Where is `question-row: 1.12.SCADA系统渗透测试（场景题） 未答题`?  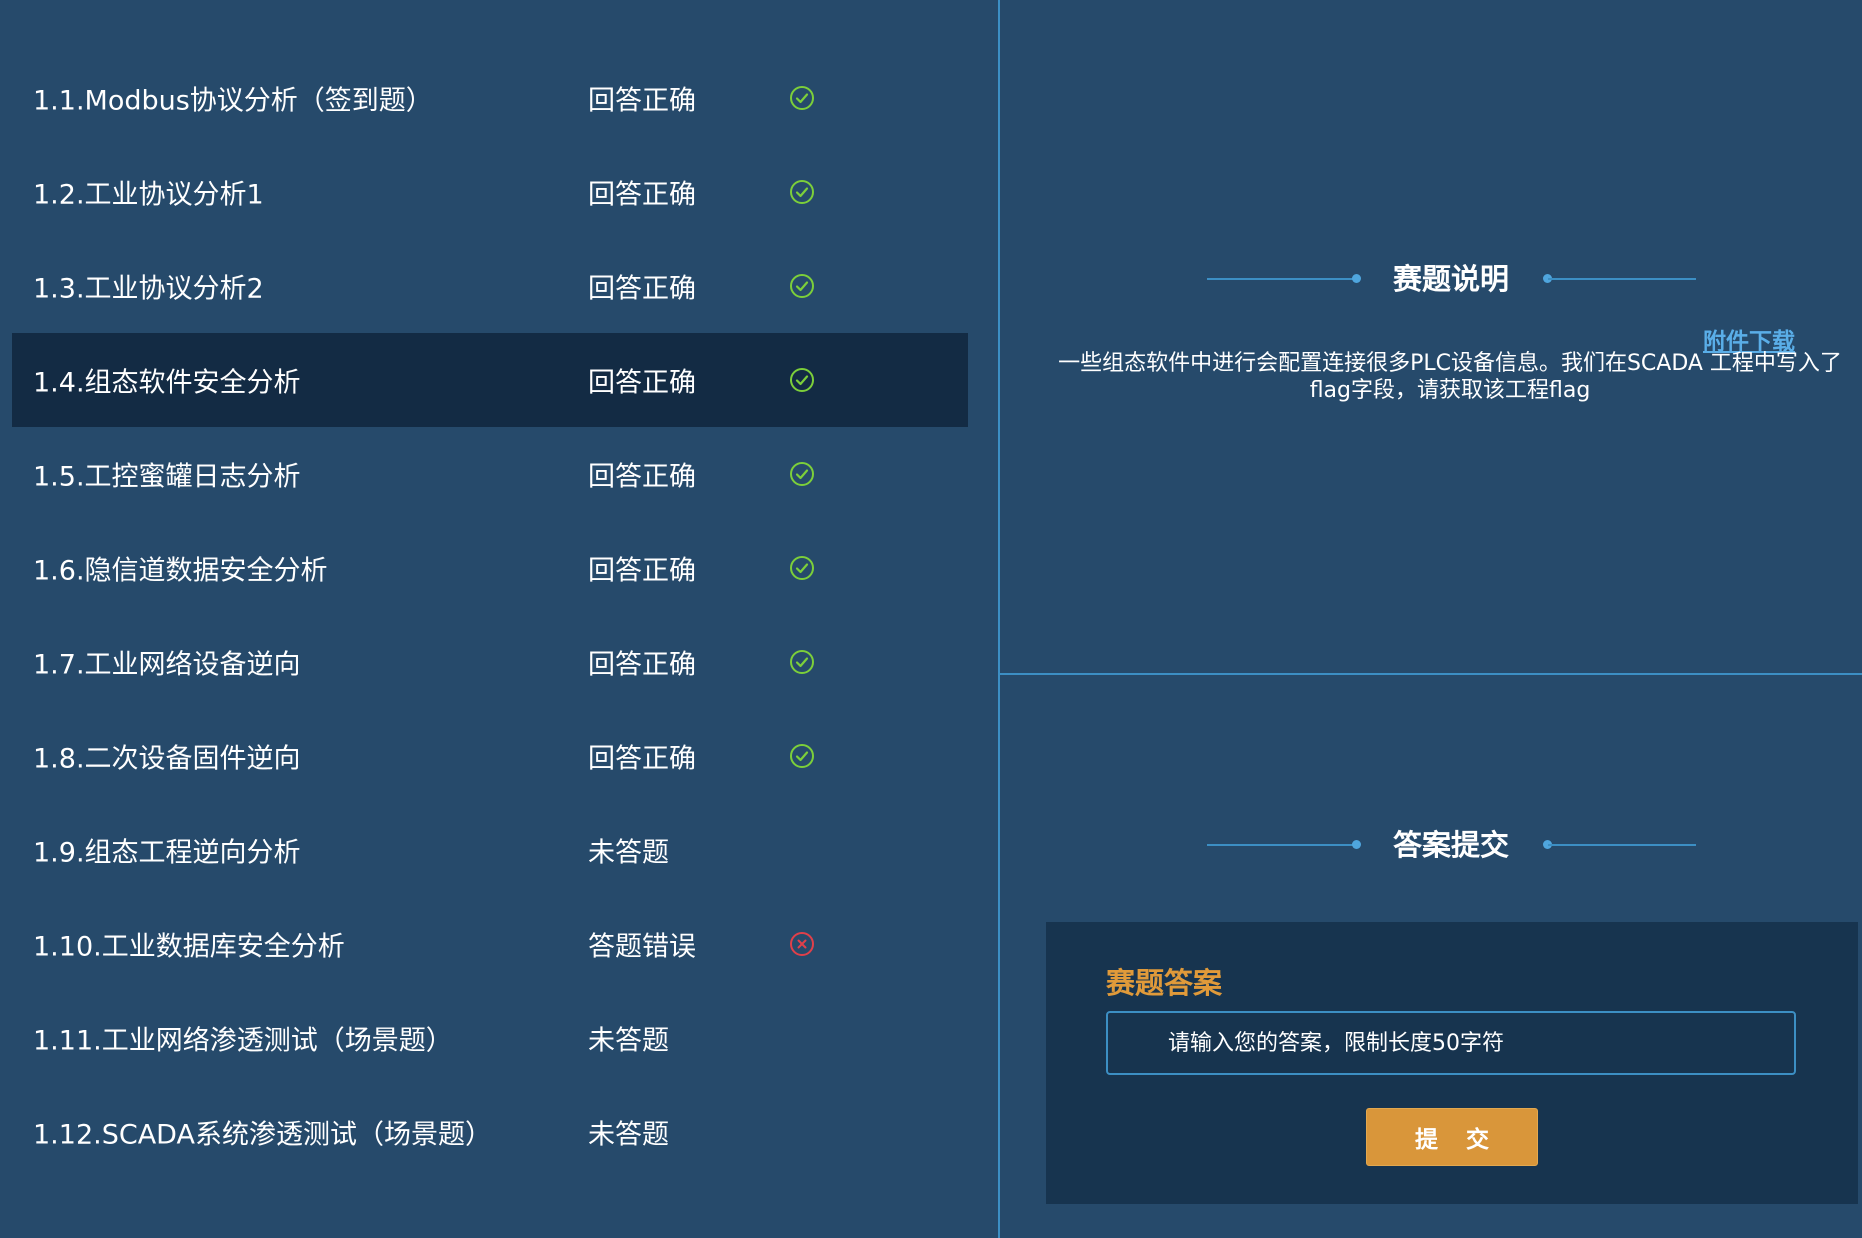 question-row: 1.12.SCADA系统渗透测试（场景题） 未答题 is located at coordinates (490, 1132).